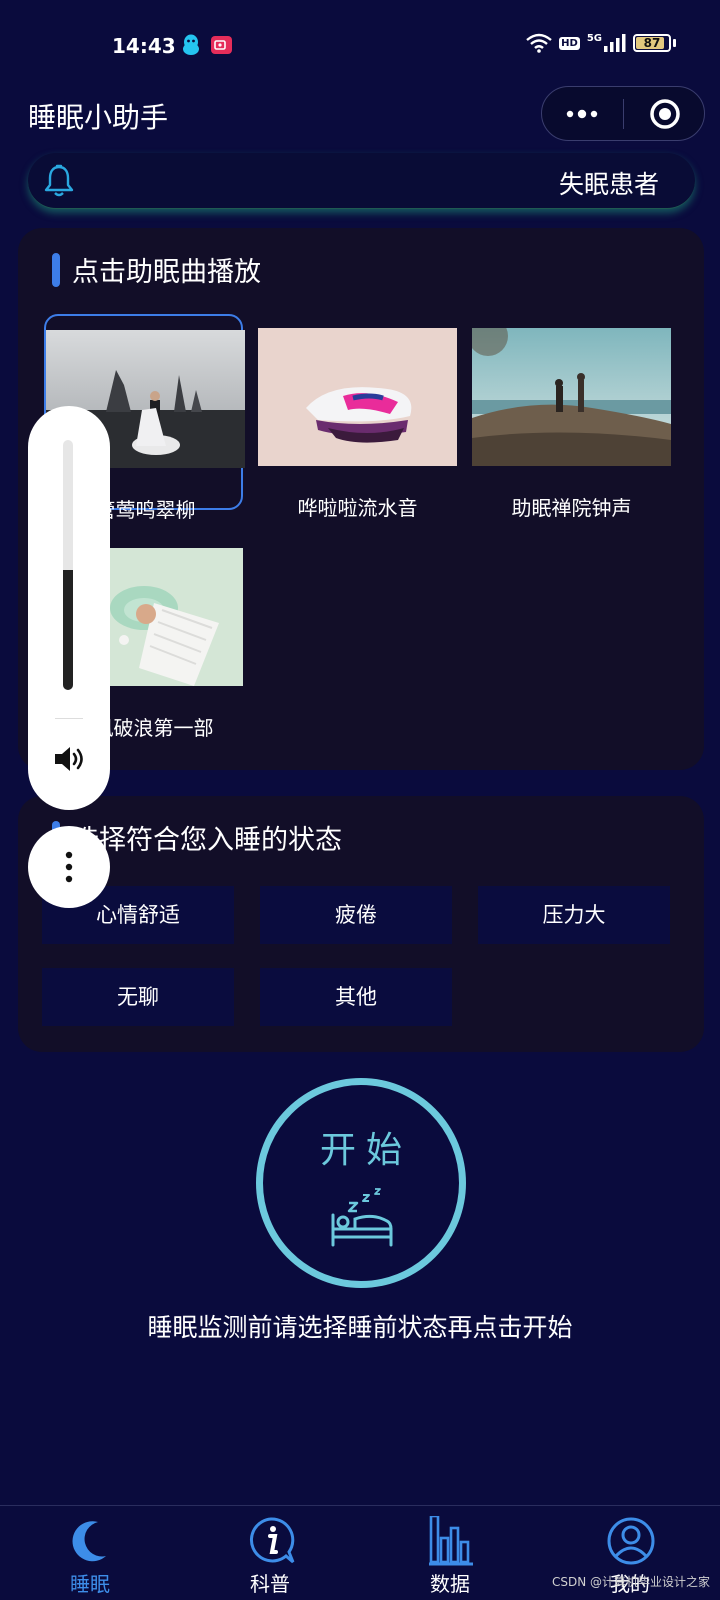 This screenshot has height=1600, width=720. I want to click on user-profile-icon, so click(631, 1541).